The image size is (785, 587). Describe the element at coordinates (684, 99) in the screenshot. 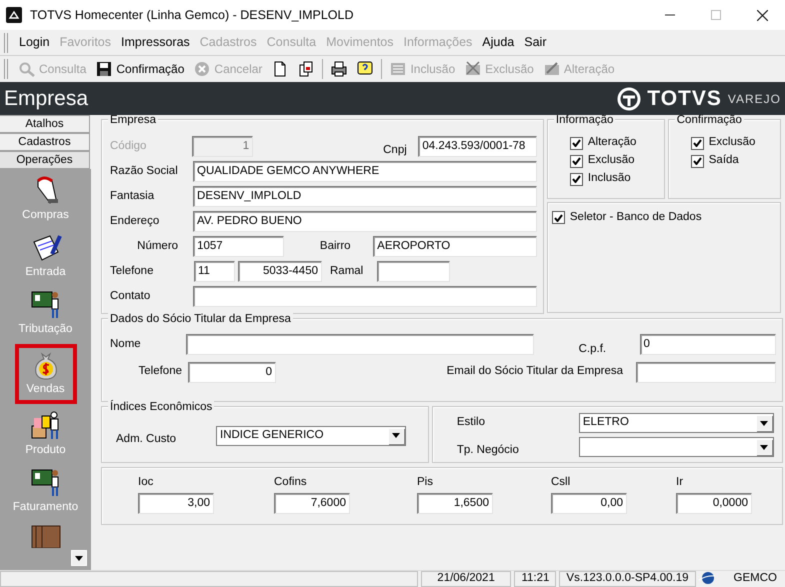

I see `brand-name: TOTVS` at that location.